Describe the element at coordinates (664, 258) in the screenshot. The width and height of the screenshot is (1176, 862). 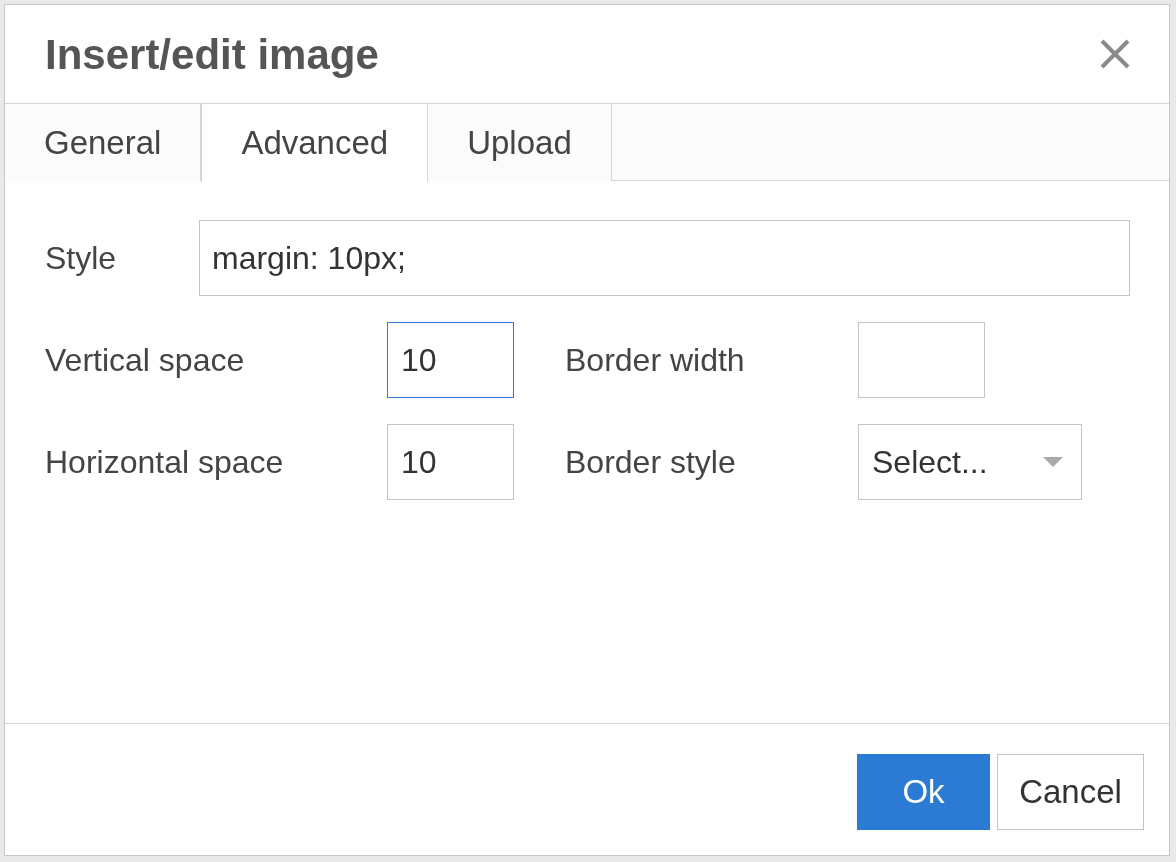
I see `style-input-field: margin: 10px;` at that location.